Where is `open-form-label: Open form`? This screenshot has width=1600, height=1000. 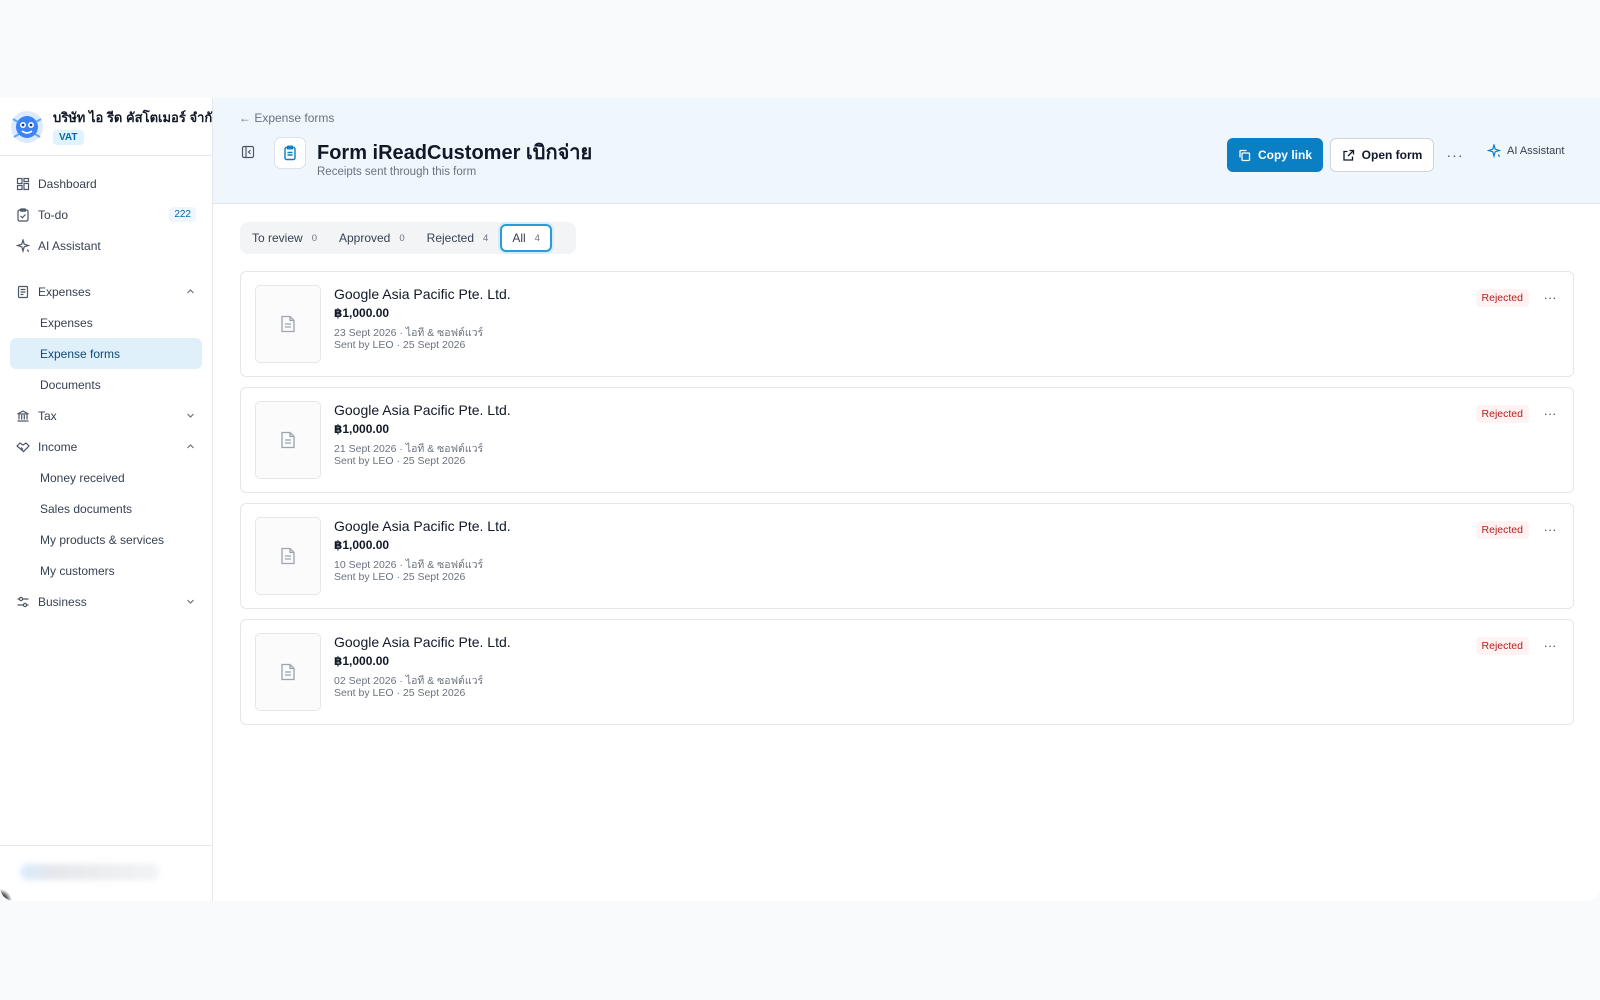
open-form-label: Open form is located at coordinates (1392, 155).